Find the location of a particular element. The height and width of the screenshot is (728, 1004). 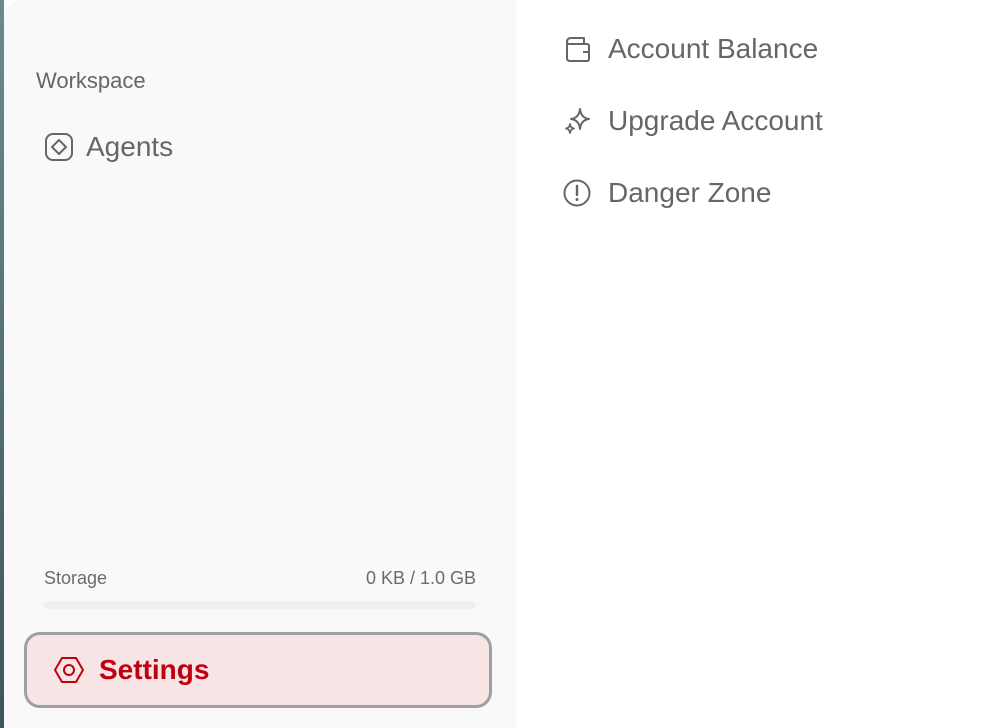

settings-button: Settings is located at coordinates (258, 670).